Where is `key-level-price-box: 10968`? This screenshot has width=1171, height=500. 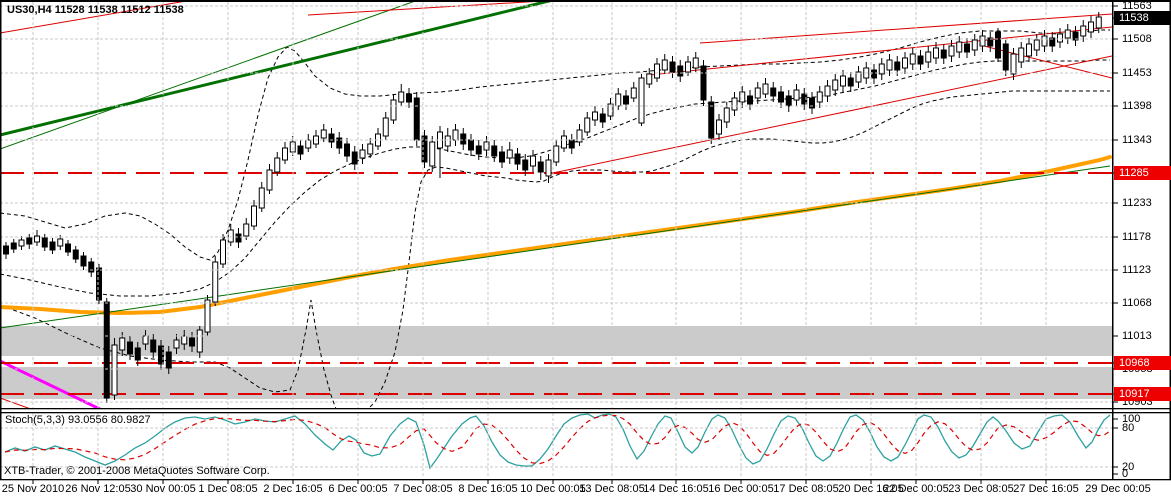 key-level-price-box: 10968 is located at coordinates (1142, 363).